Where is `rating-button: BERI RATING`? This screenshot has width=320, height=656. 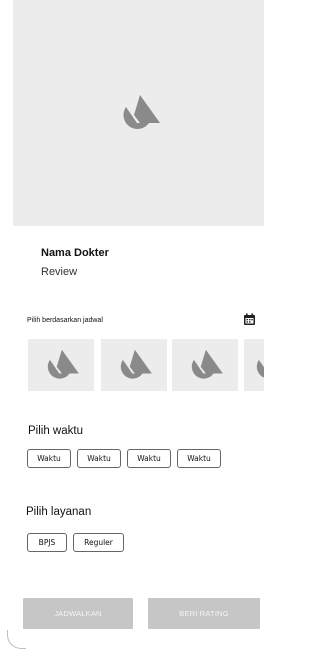
rating-button: BERI RATING is located at coordinates (204, 613).